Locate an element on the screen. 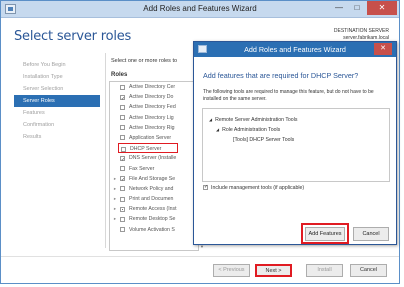 The height and width of the screenshot is (287, 404). role-row-print-document: ▸ Print and Documen is located at coordinates (154, 199).